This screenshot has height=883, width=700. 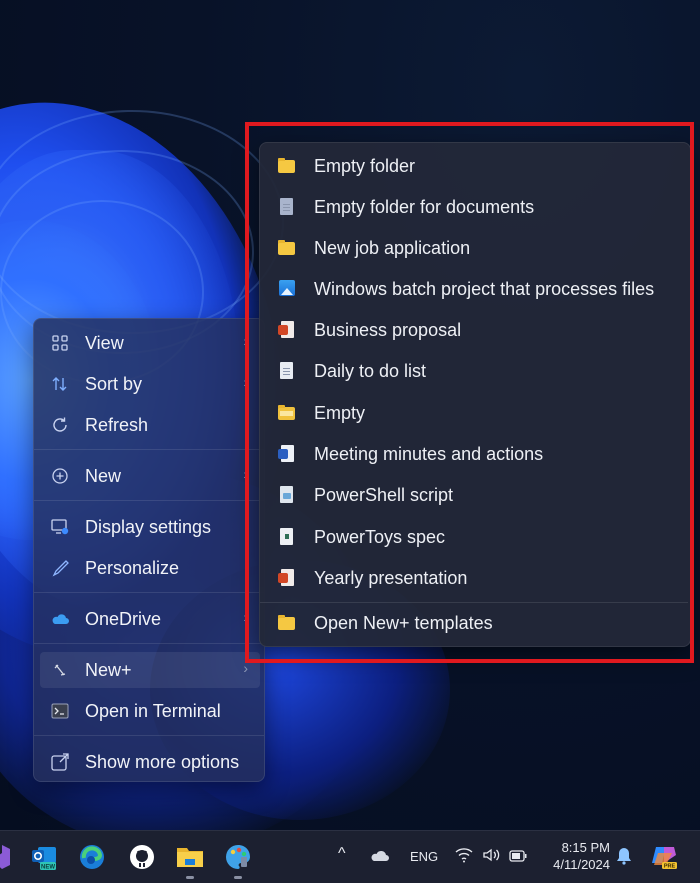 What do you see at coordinates (287, 495) in the screenshot?
I see `powershell-script-icon` at bounding box center [287, 495].